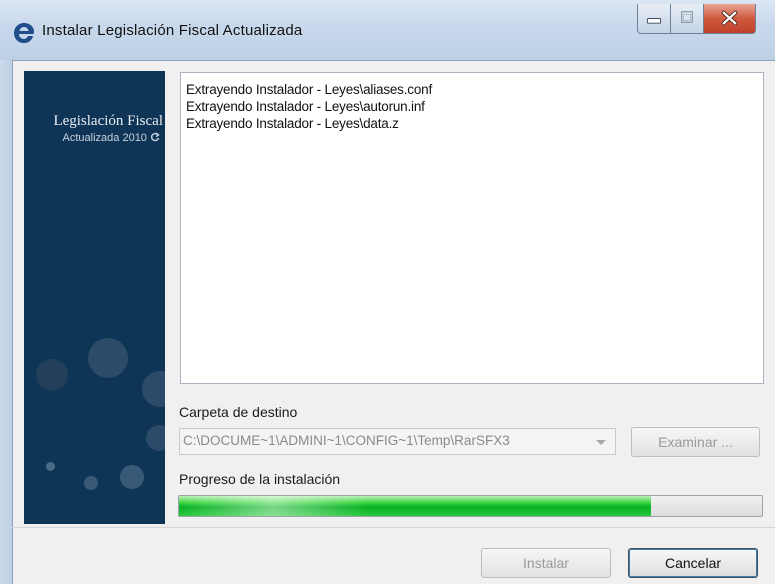  I want to click on destination-label: Carpeta de destino, so click(238, 412).